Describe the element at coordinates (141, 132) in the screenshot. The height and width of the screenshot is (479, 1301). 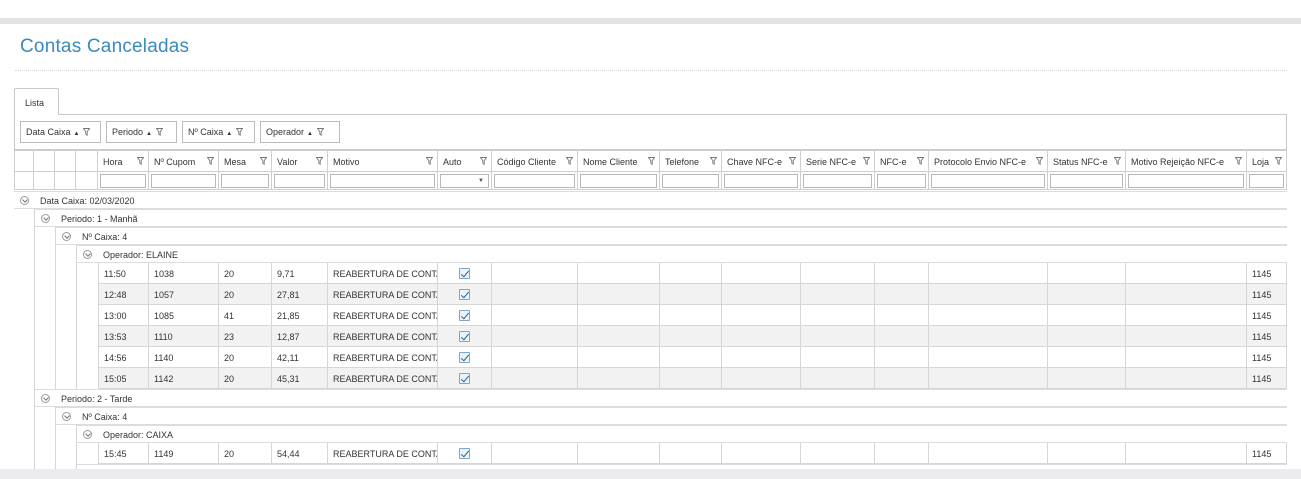
I see `group-by-button-2: Periodo ▲` at that location.